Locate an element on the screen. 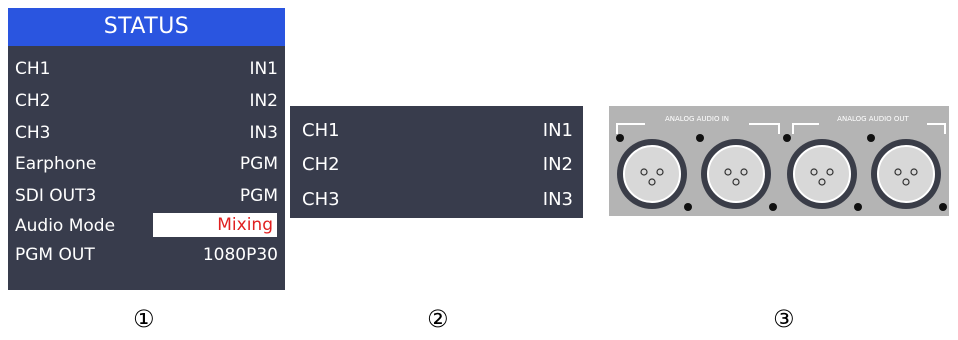 This screenshot has width=958, height=340. figure-label-1: ① is located at coordinates (144, 319).